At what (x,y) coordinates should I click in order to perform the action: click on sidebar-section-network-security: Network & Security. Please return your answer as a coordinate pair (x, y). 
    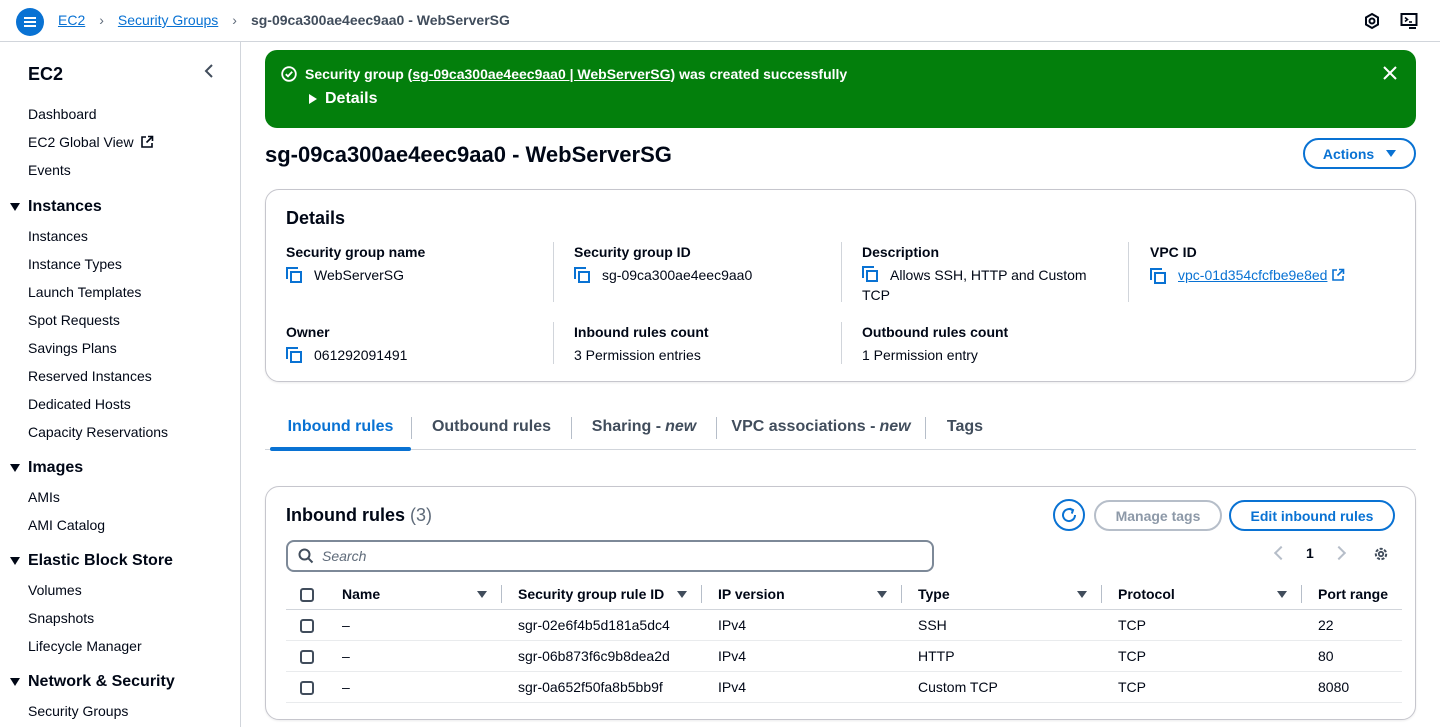
    Looking at the image, I should click on (92, 682).